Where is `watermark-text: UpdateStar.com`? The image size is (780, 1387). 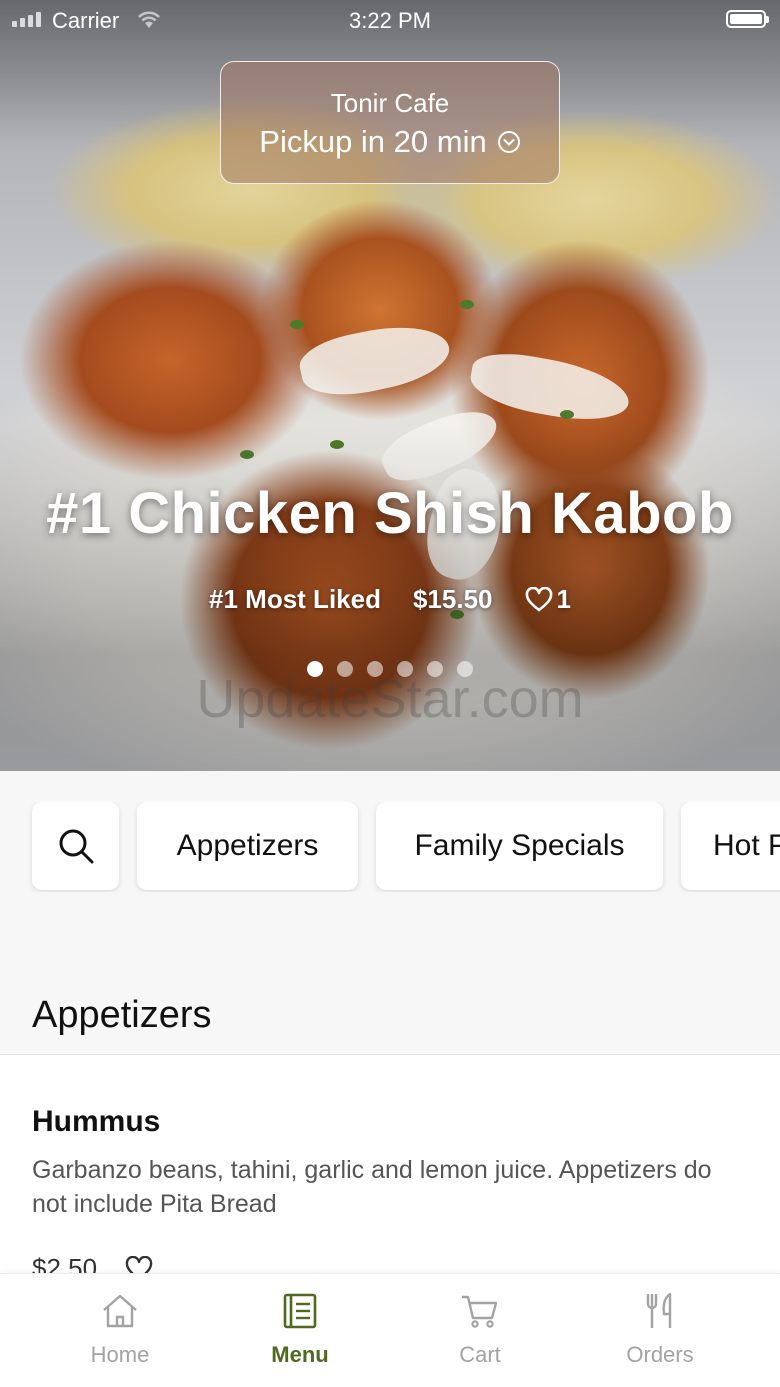 watermark-text: UpdateStar.com is located at coordinates (390, 699).